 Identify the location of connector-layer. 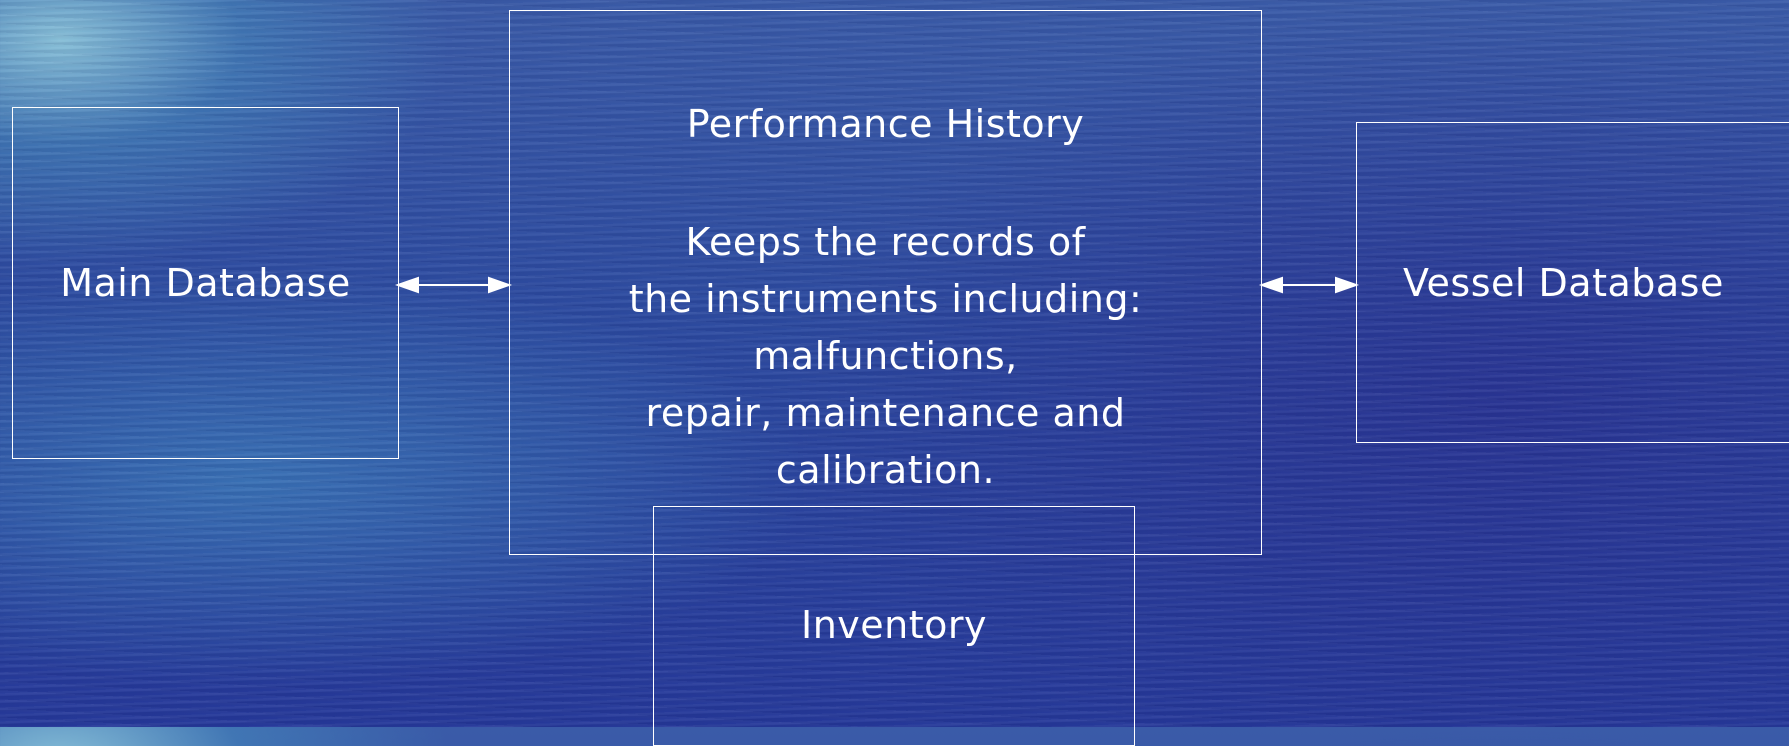
(877, 285).